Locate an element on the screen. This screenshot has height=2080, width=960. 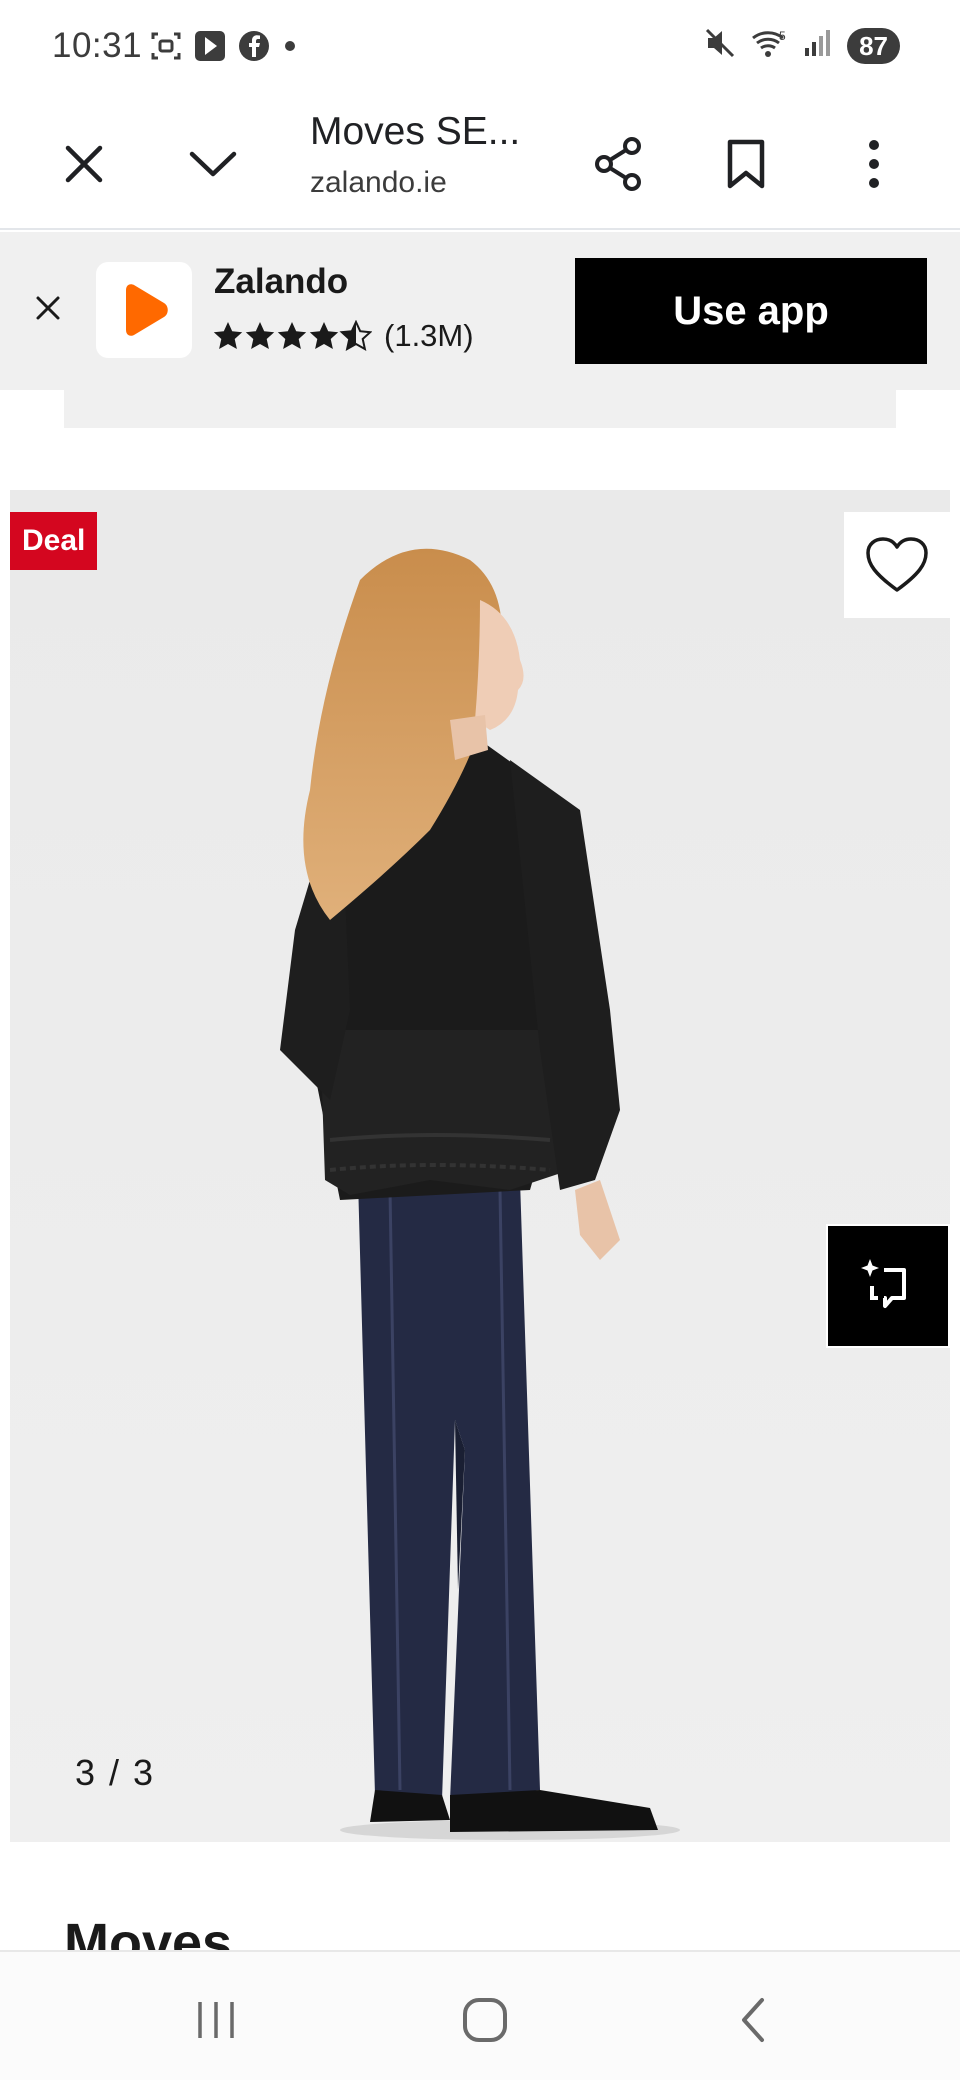
notification-icons is located at coordinates (224, 48).